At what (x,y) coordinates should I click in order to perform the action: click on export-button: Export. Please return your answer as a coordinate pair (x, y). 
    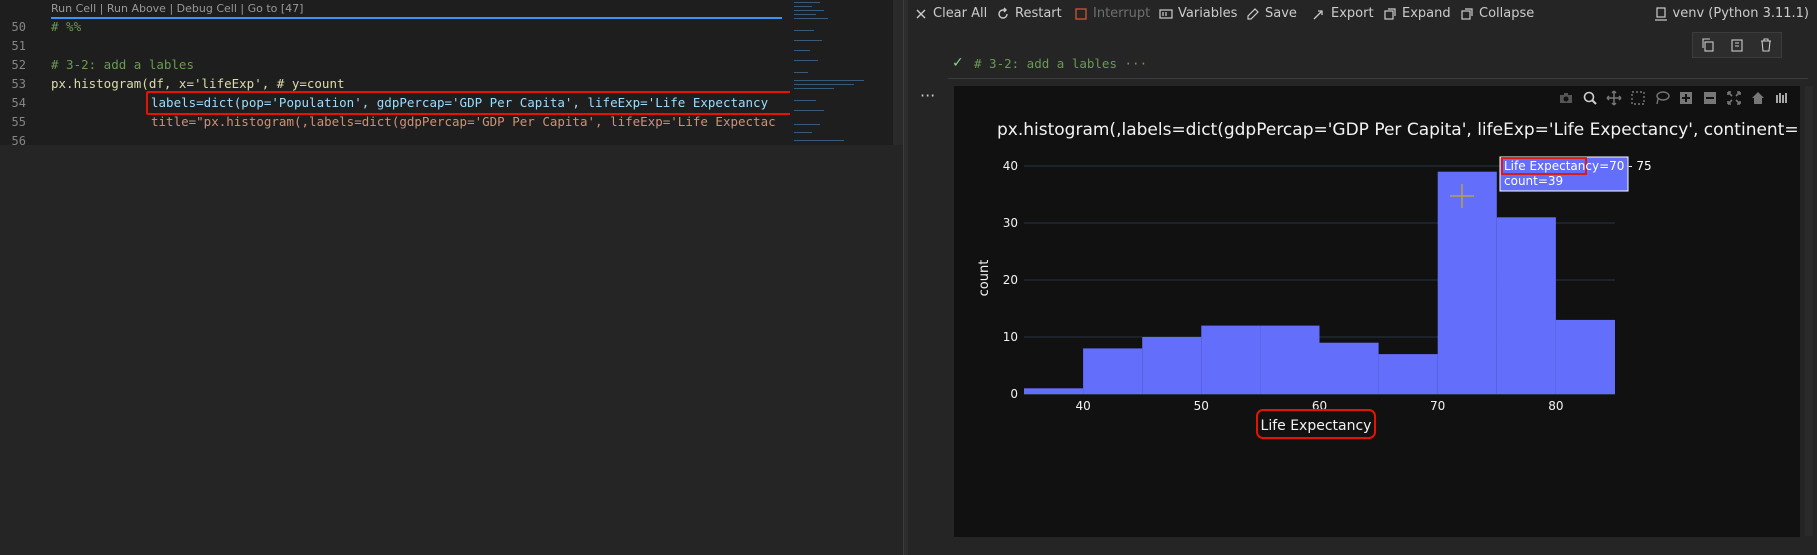
    Looking at the image, I should click on (1343, 13).